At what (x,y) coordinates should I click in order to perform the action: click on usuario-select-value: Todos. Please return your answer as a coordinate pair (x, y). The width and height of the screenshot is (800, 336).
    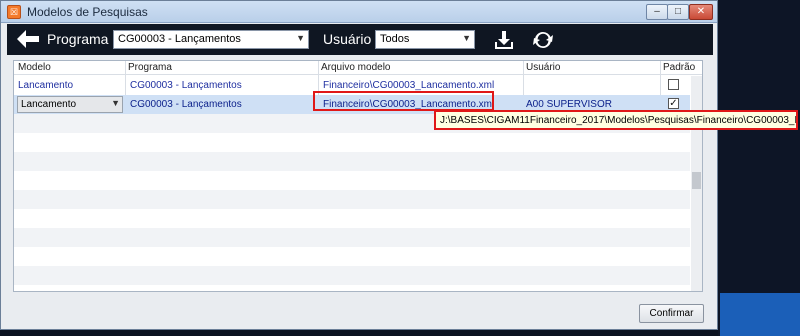
    Looking at the image, I should click on (395, 39).